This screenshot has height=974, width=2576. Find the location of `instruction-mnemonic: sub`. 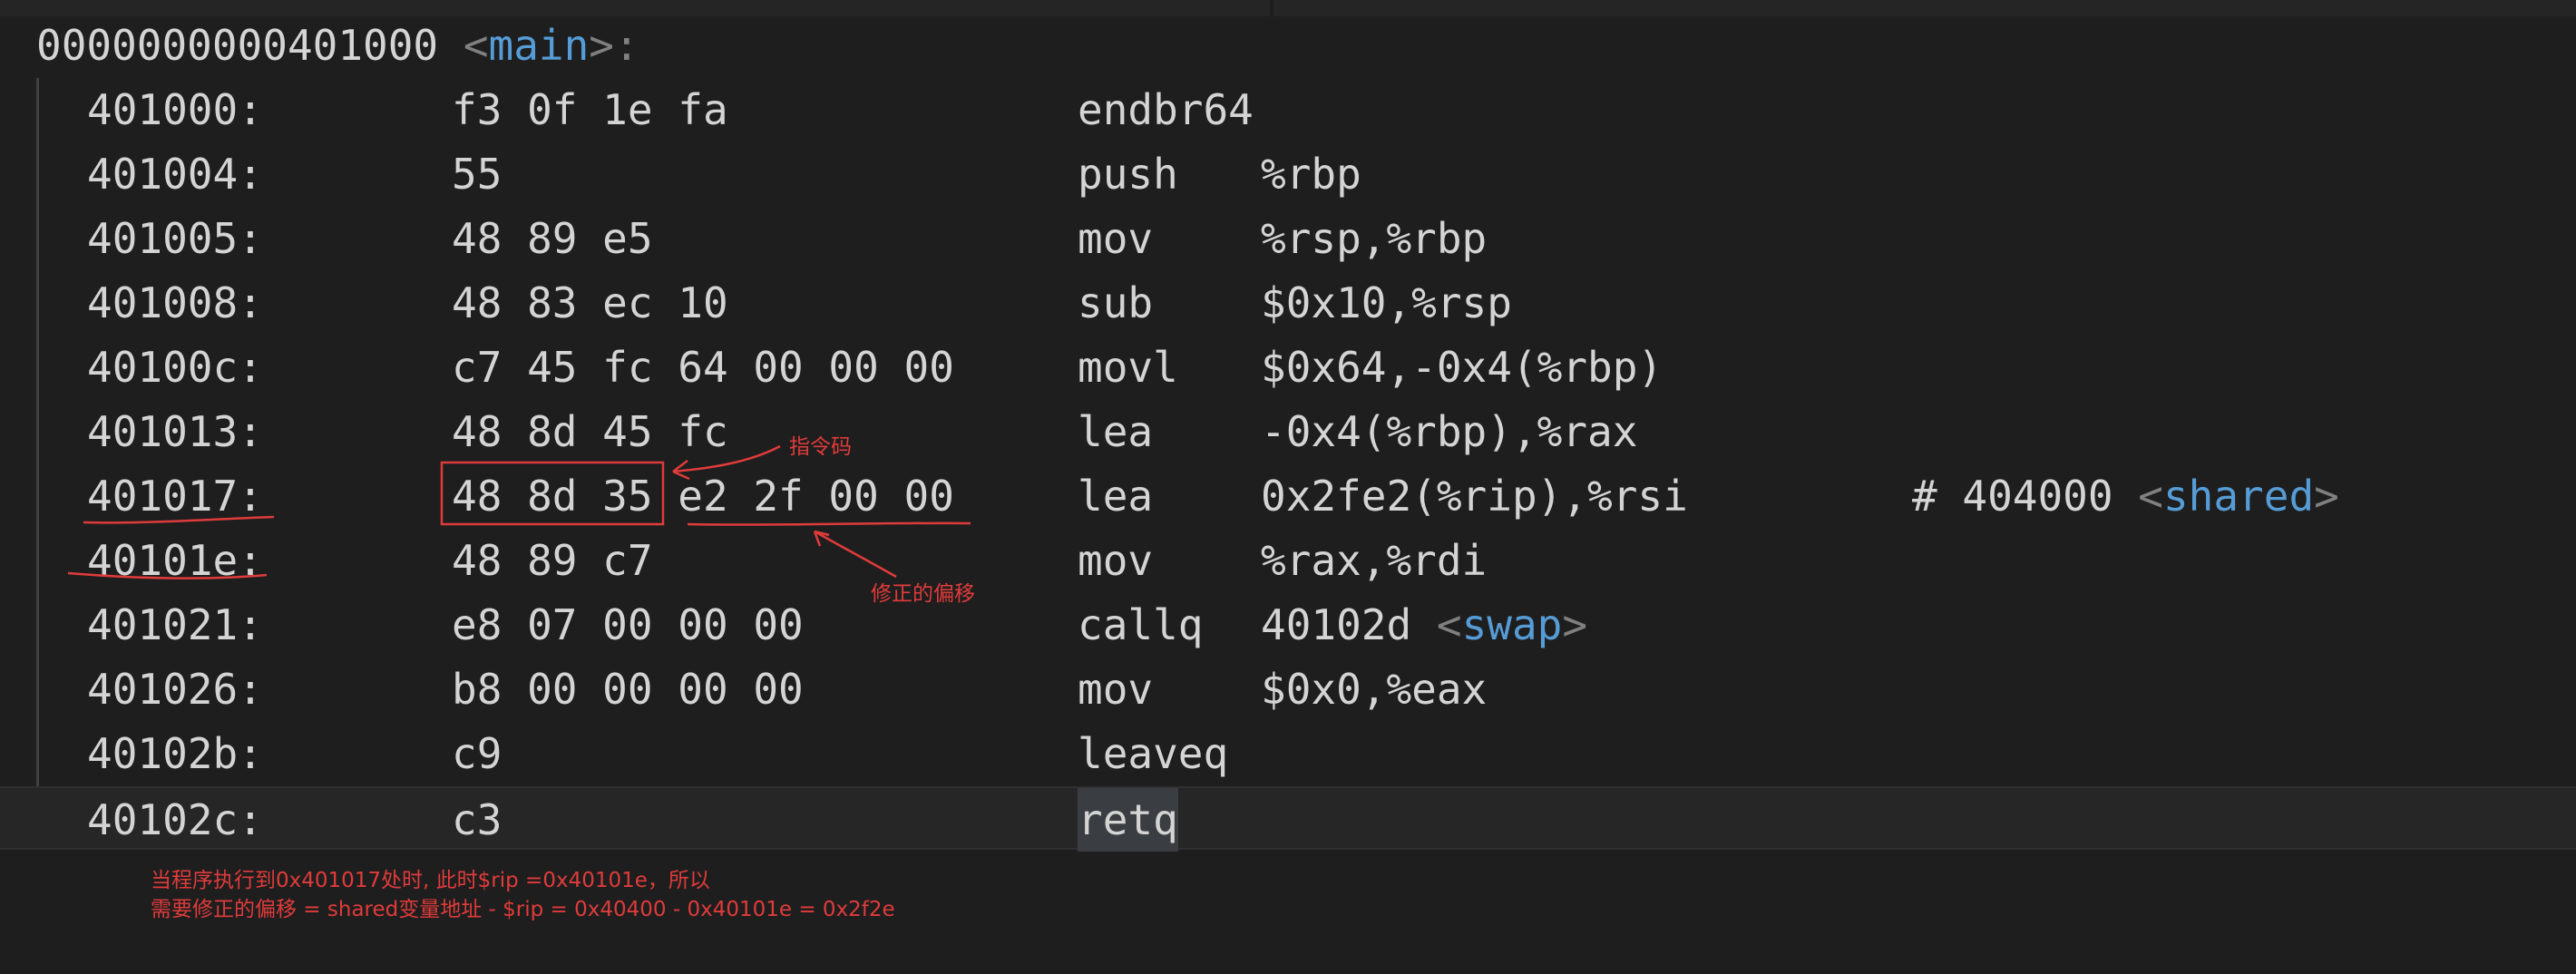

instruction-mnemonic: sub is located at coordinates (1116, 302).